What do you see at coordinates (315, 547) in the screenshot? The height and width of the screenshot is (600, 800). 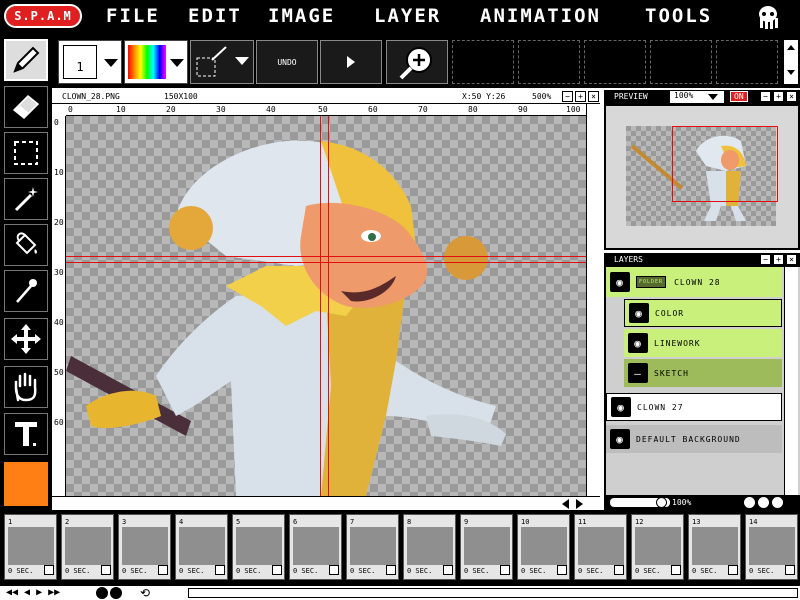 I see `timeline-frame: 6 0 SEC.` at bounding box center [315, 547].